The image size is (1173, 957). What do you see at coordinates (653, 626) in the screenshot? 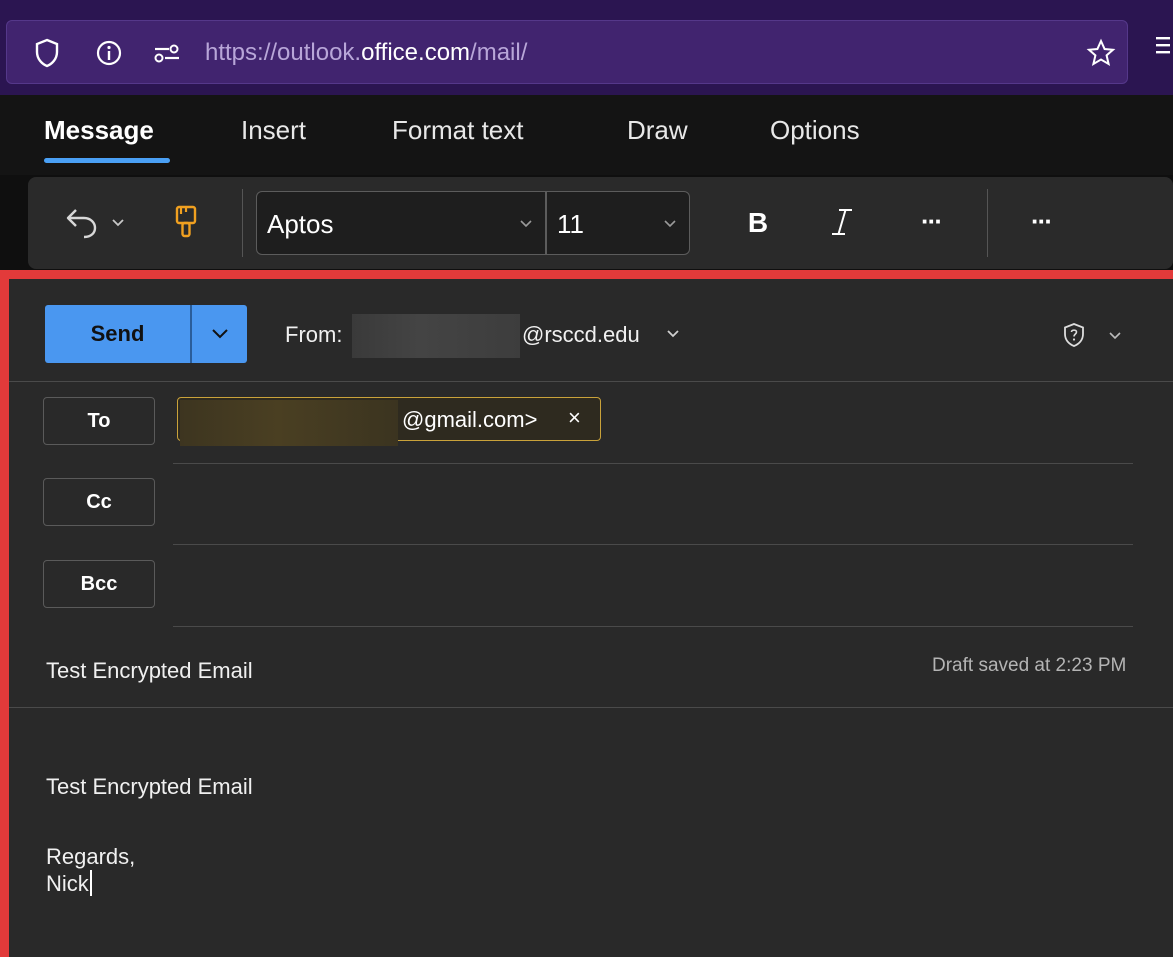
I see `bcc-field-underline` at bounding box center [653, 626].